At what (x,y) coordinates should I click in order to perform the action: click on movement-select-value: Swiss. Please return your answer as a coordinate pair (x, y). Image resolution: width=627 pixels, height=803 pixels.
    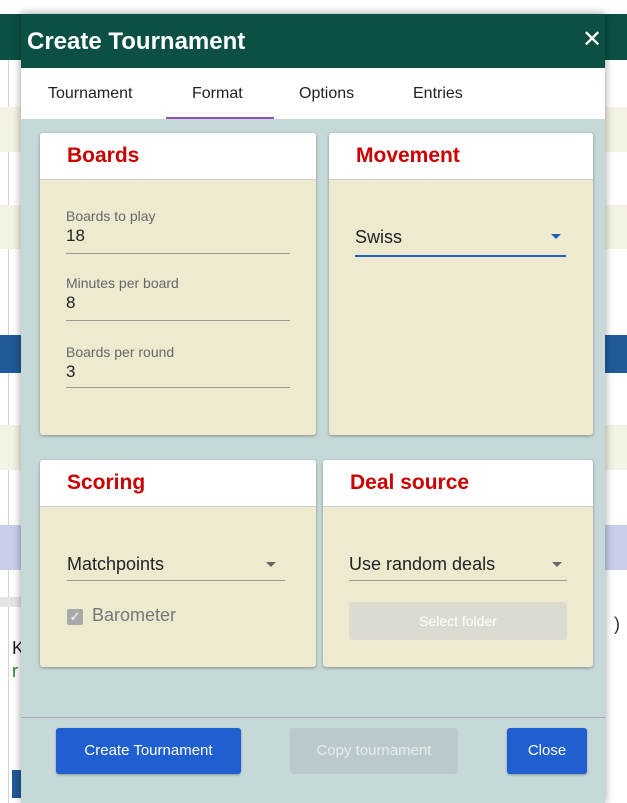
    Looking at the image, I should click on (379, 237).